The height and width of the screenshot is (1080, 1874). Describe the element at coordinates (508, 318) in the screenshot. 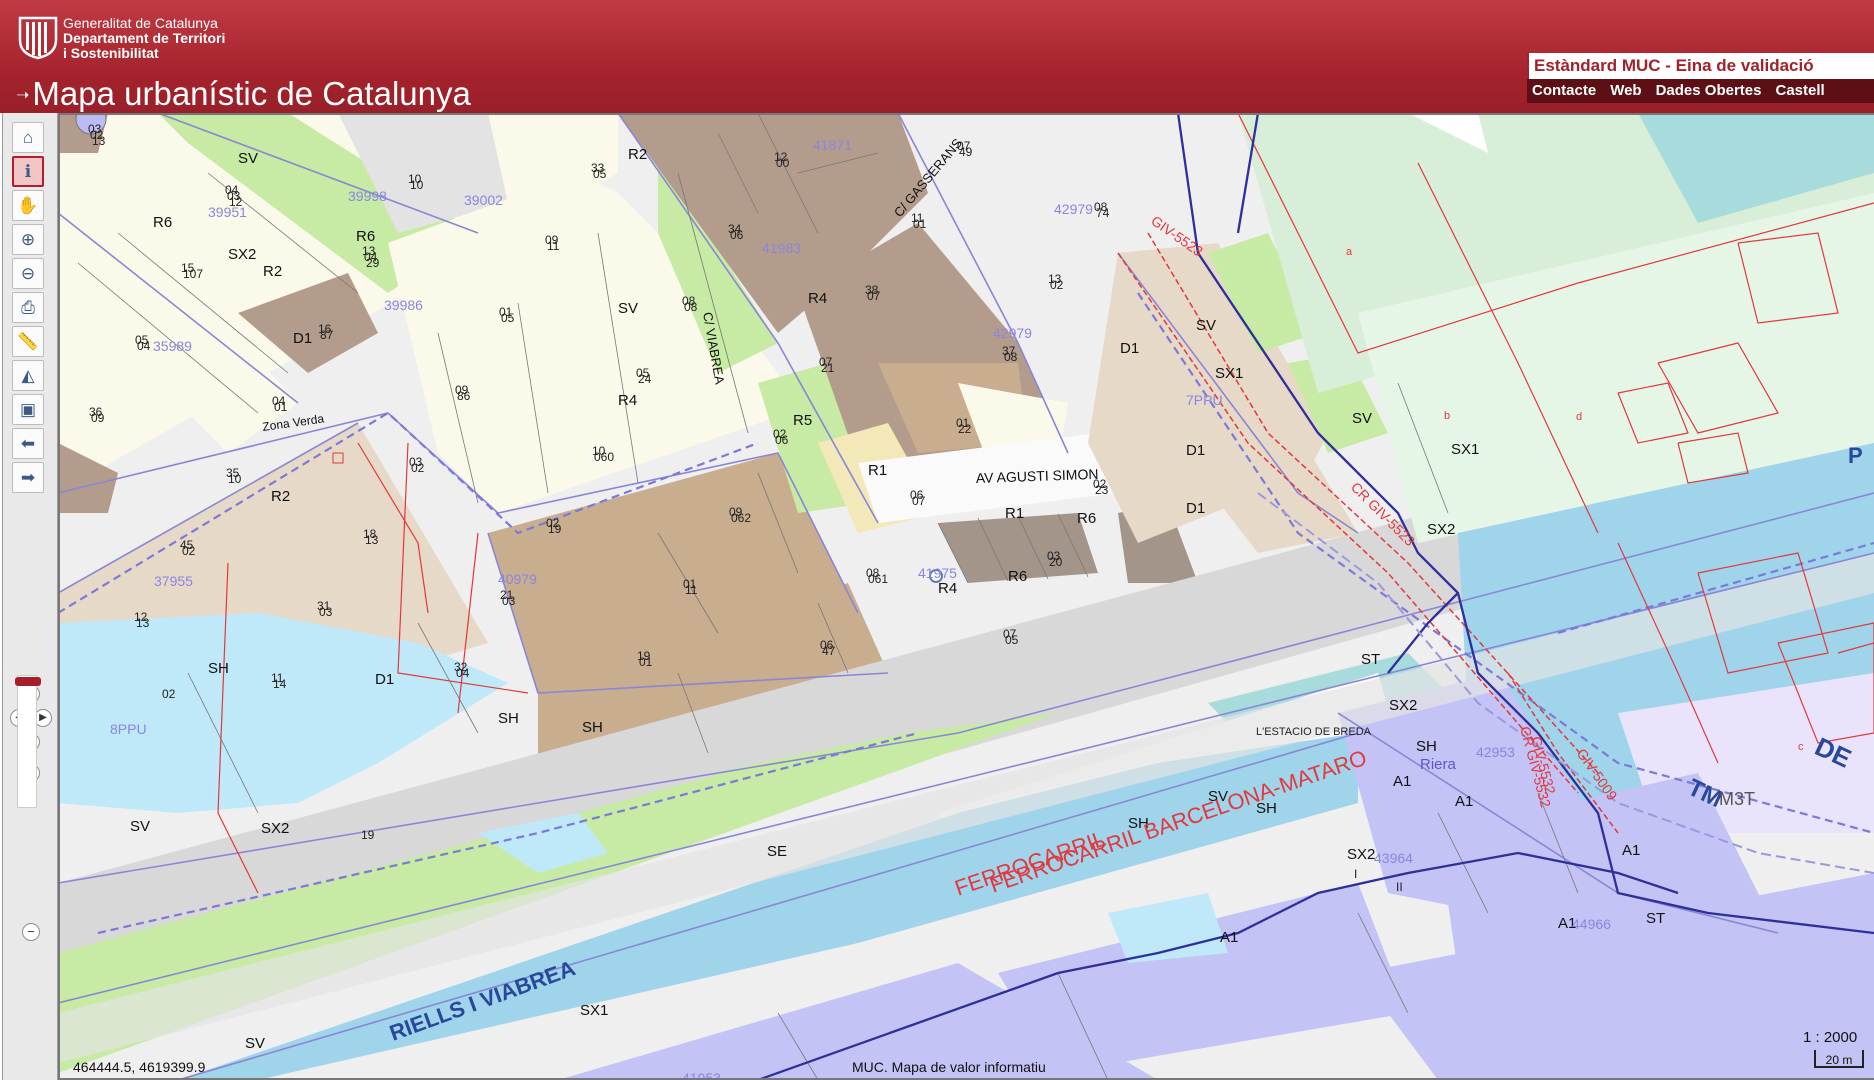

I see `parcel-number: 05` at that location.